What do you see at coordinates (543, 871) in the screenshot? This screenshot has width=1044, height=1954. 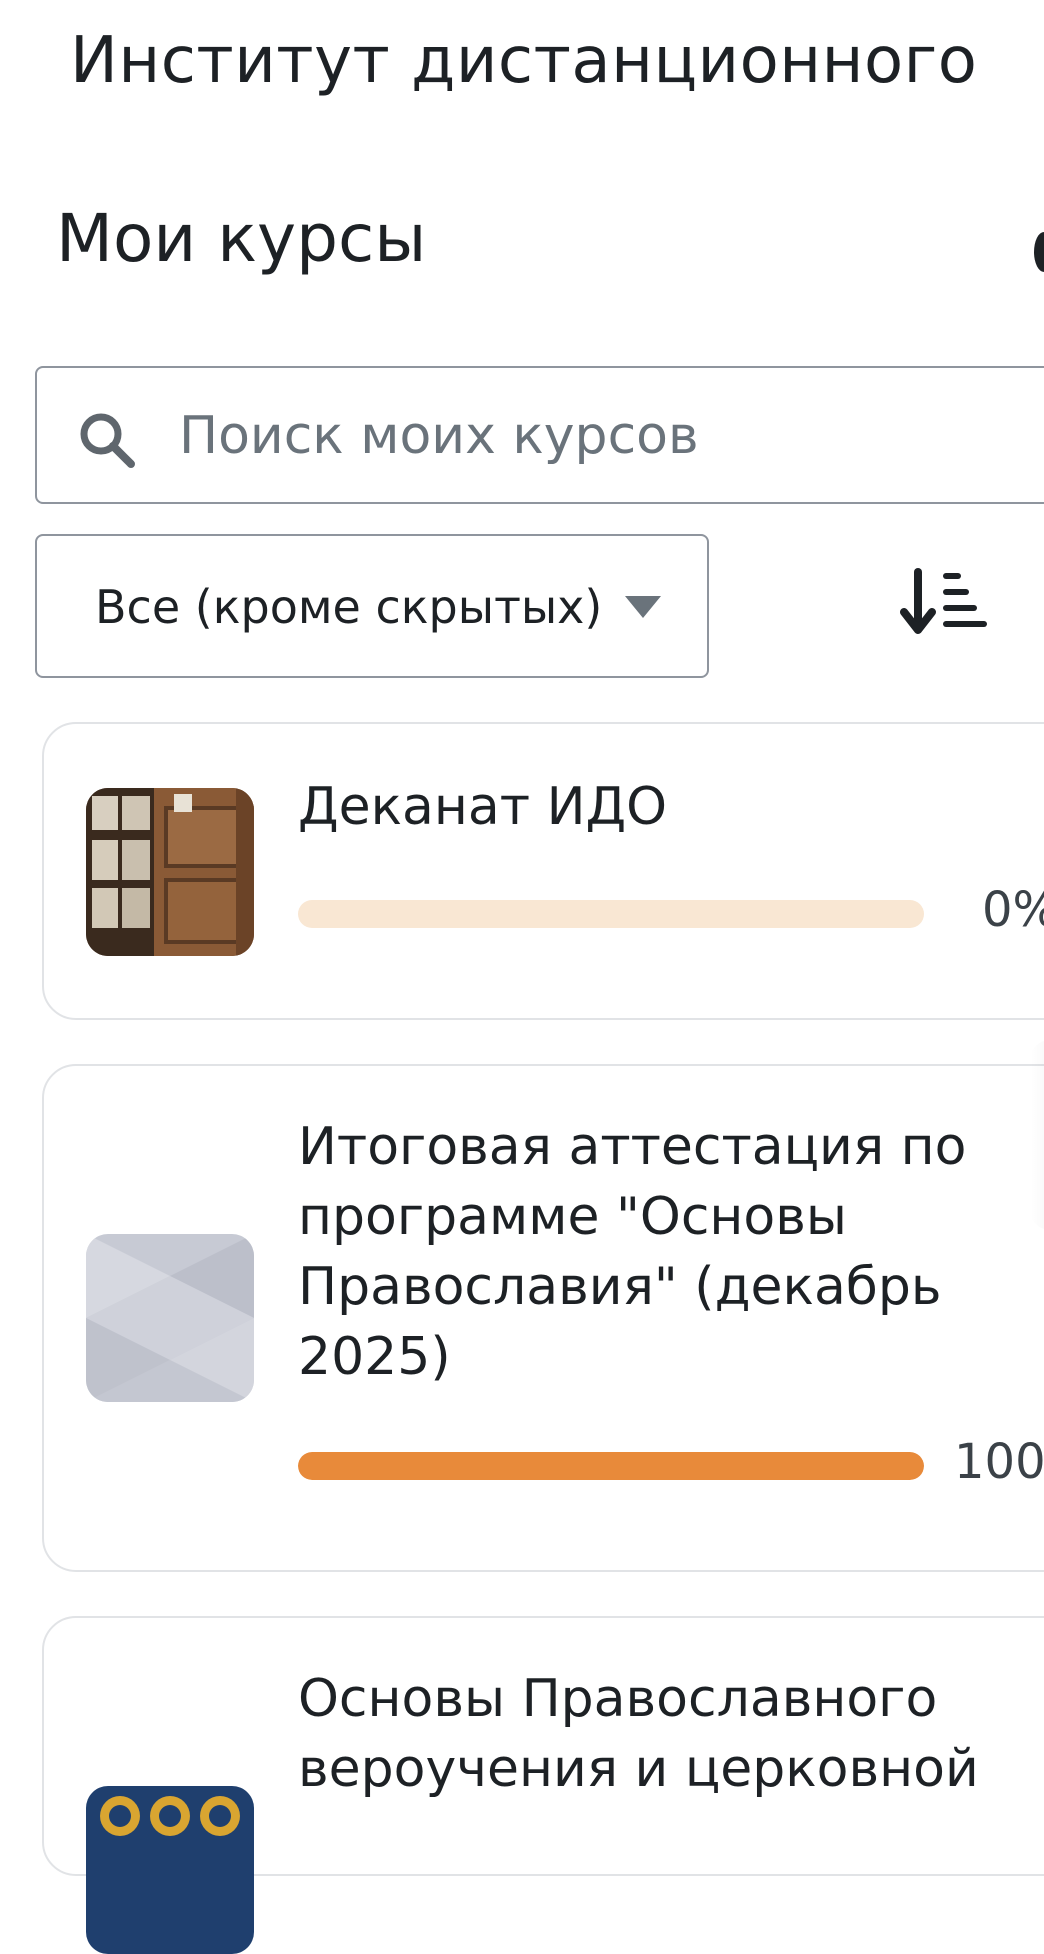 I see `course-card: Деканат ИДО 0%` at bounding box center [543, 871].